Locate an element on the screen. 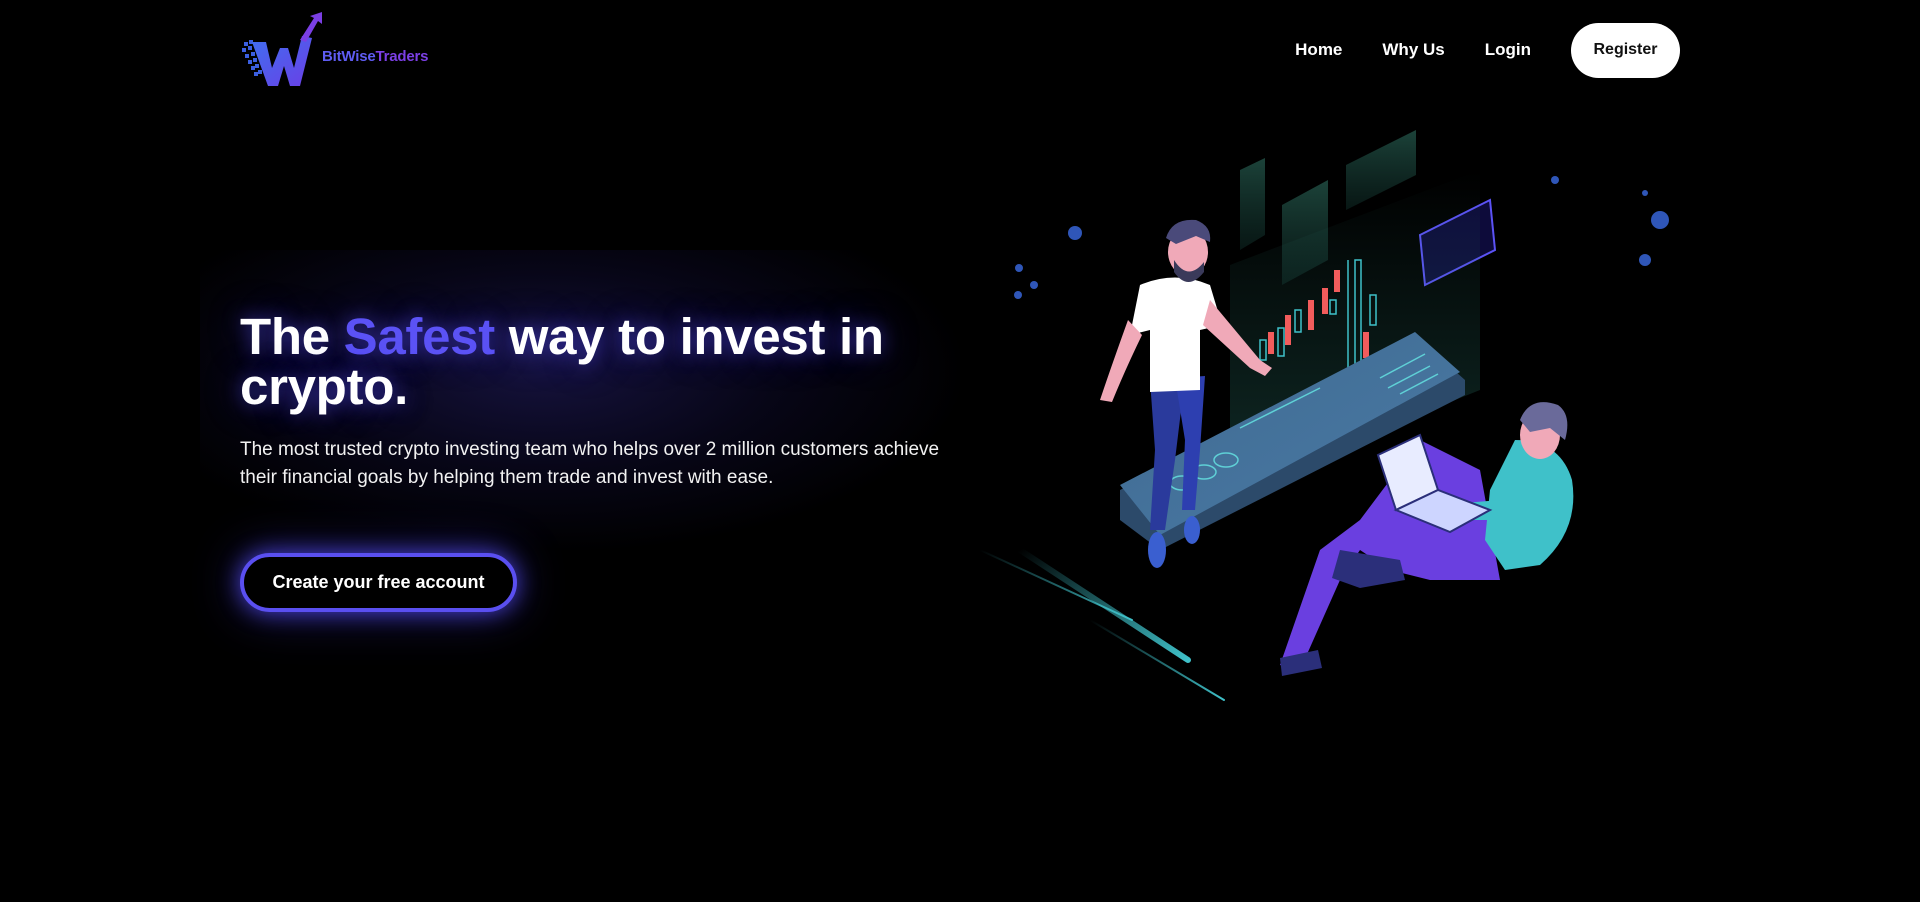  create-account-button: Create your free account is located at coordinates (378, 582).